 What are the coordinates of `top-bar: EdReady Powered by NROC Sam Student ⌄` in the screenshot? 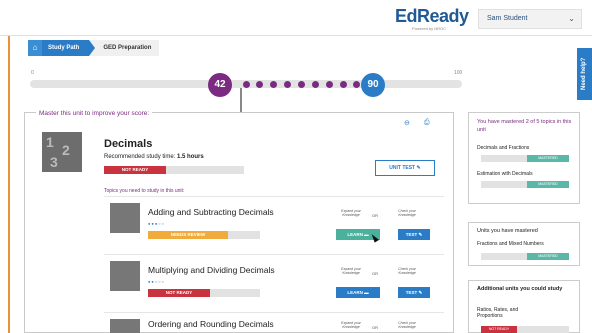 It's located at (296, 18).